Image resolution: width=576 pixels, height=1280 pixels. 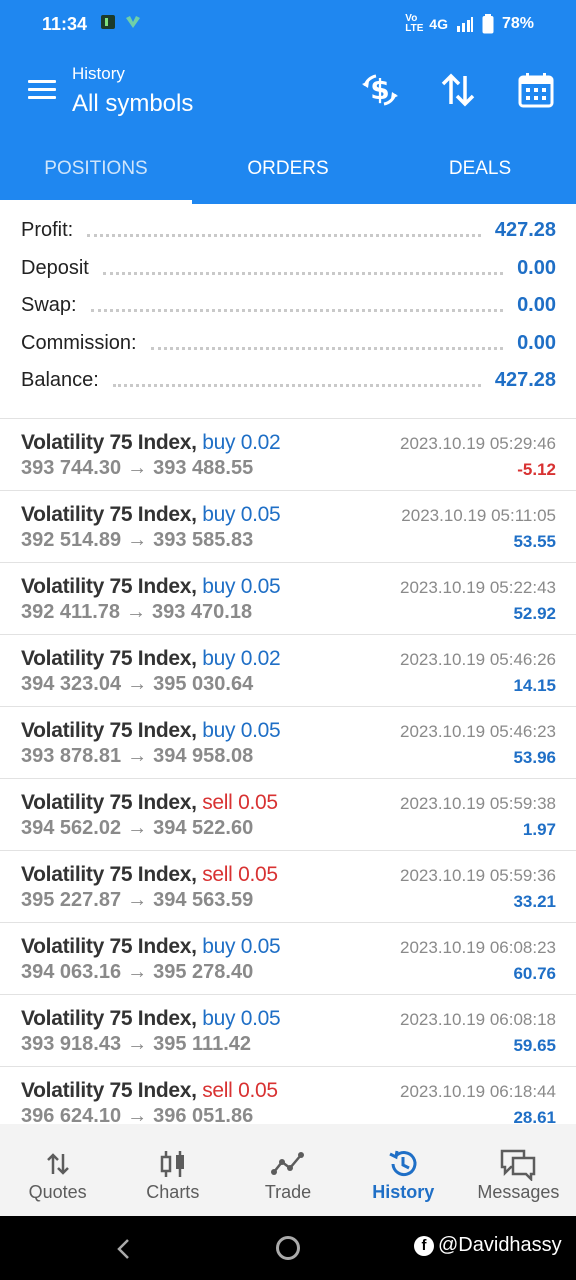 I want to click on back-icon, so click(x=123, y=1249).